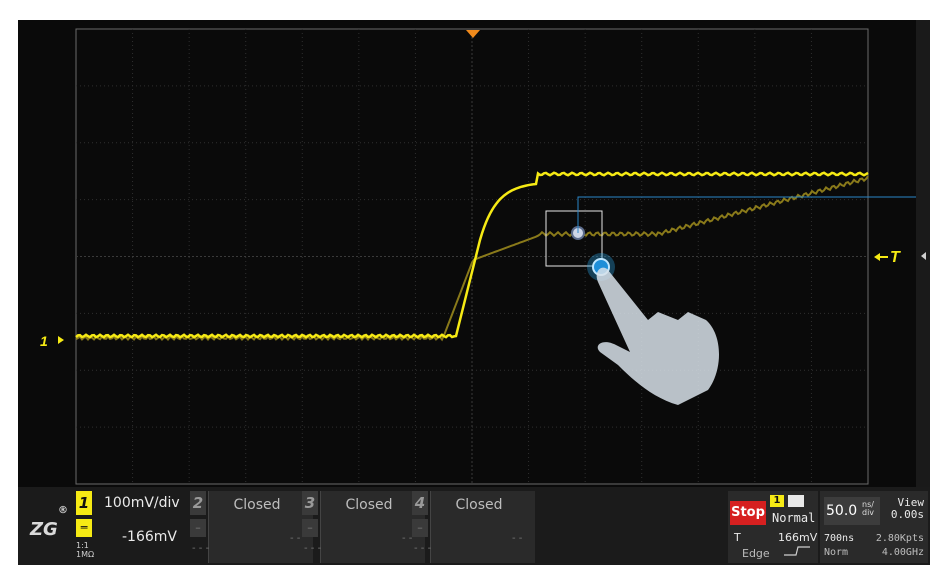 The image size is (939, 583). Describe the element at coordinates (84, 528) in the screenshot. I see `dc-coupling-icon: ═` at that location.